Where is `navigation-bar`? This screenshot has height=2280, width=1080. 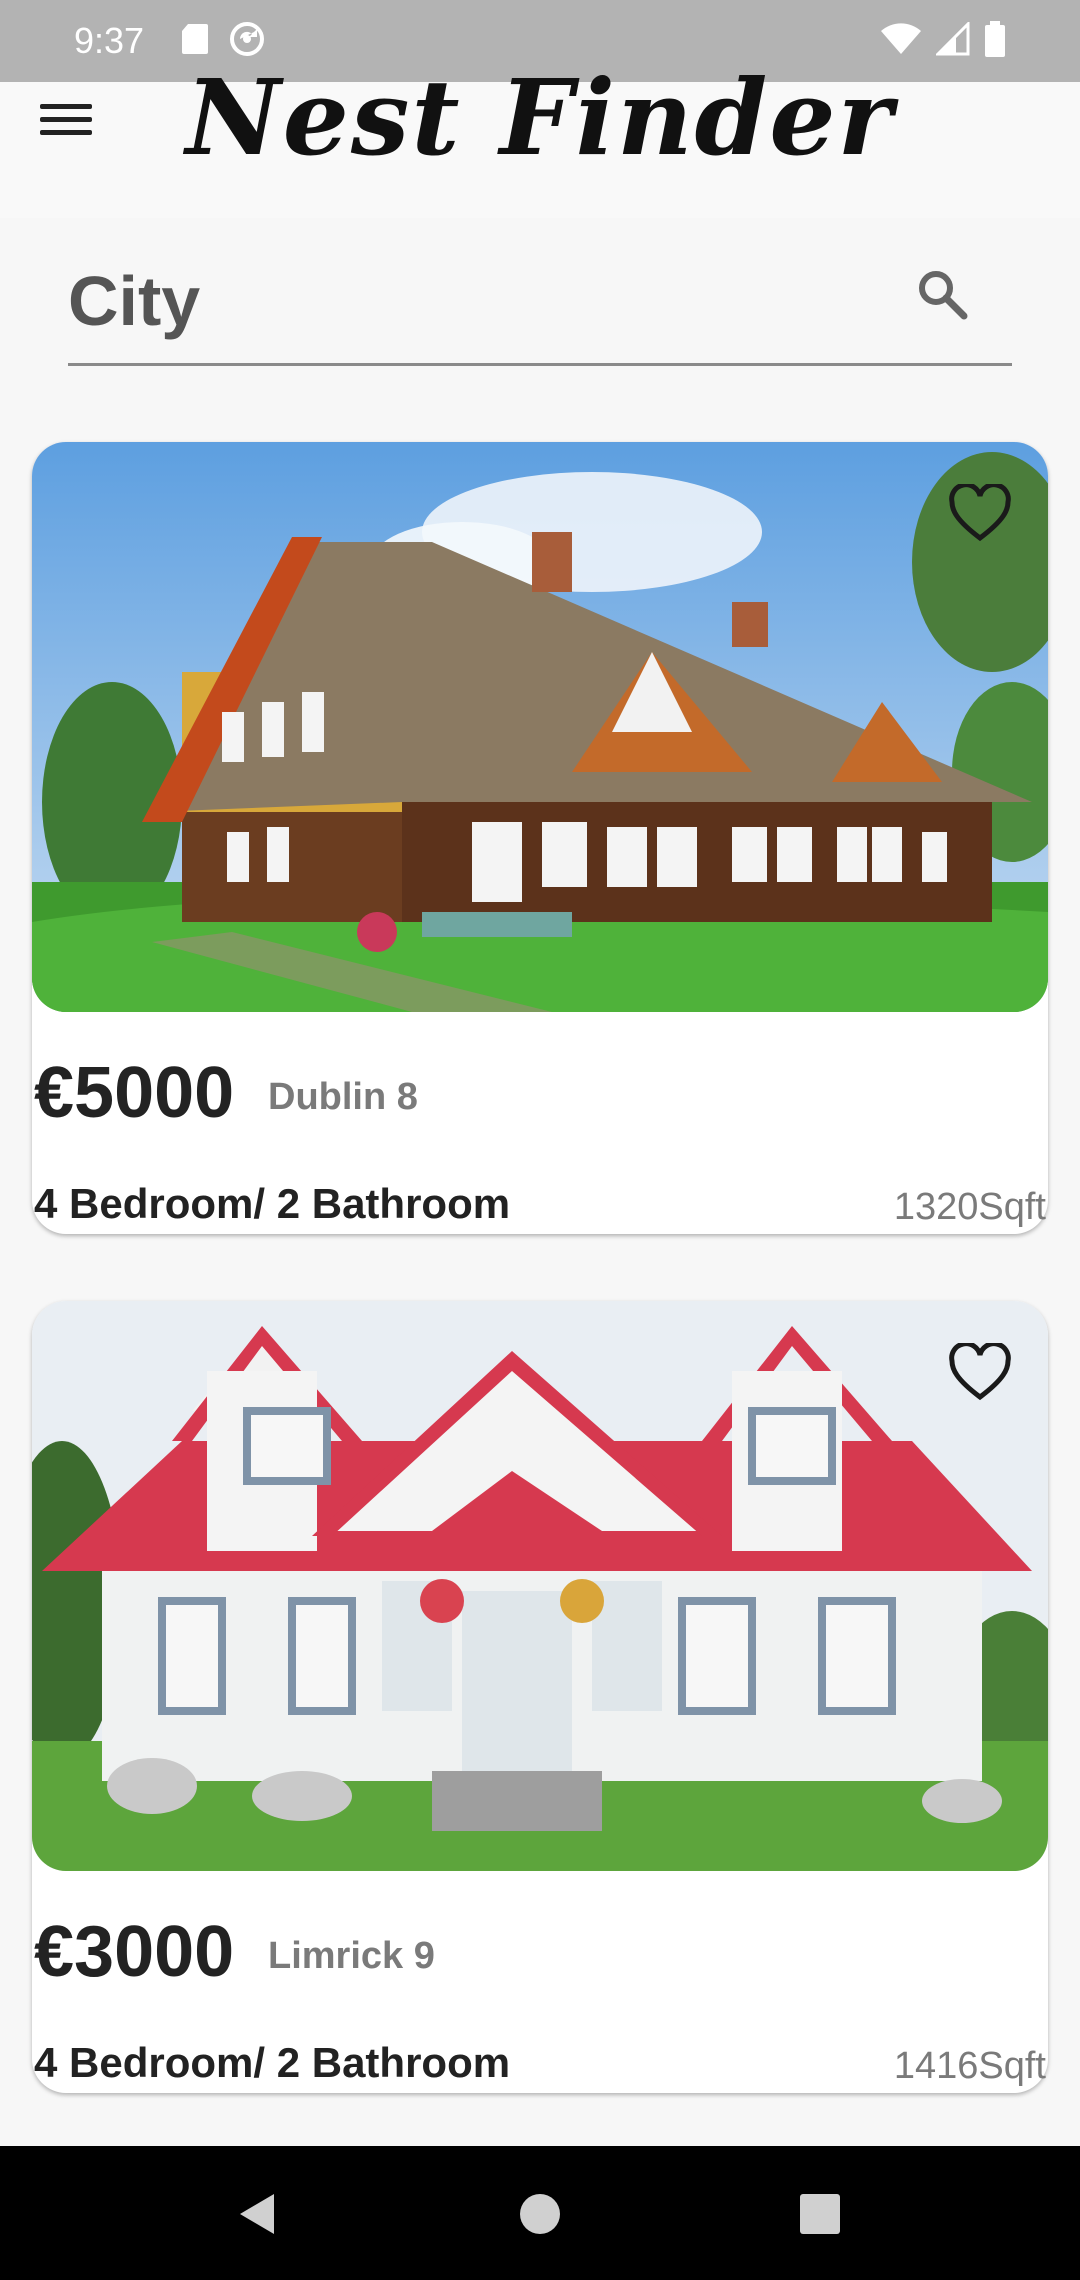
navigation-bar is located at coordinates (540, 2213).